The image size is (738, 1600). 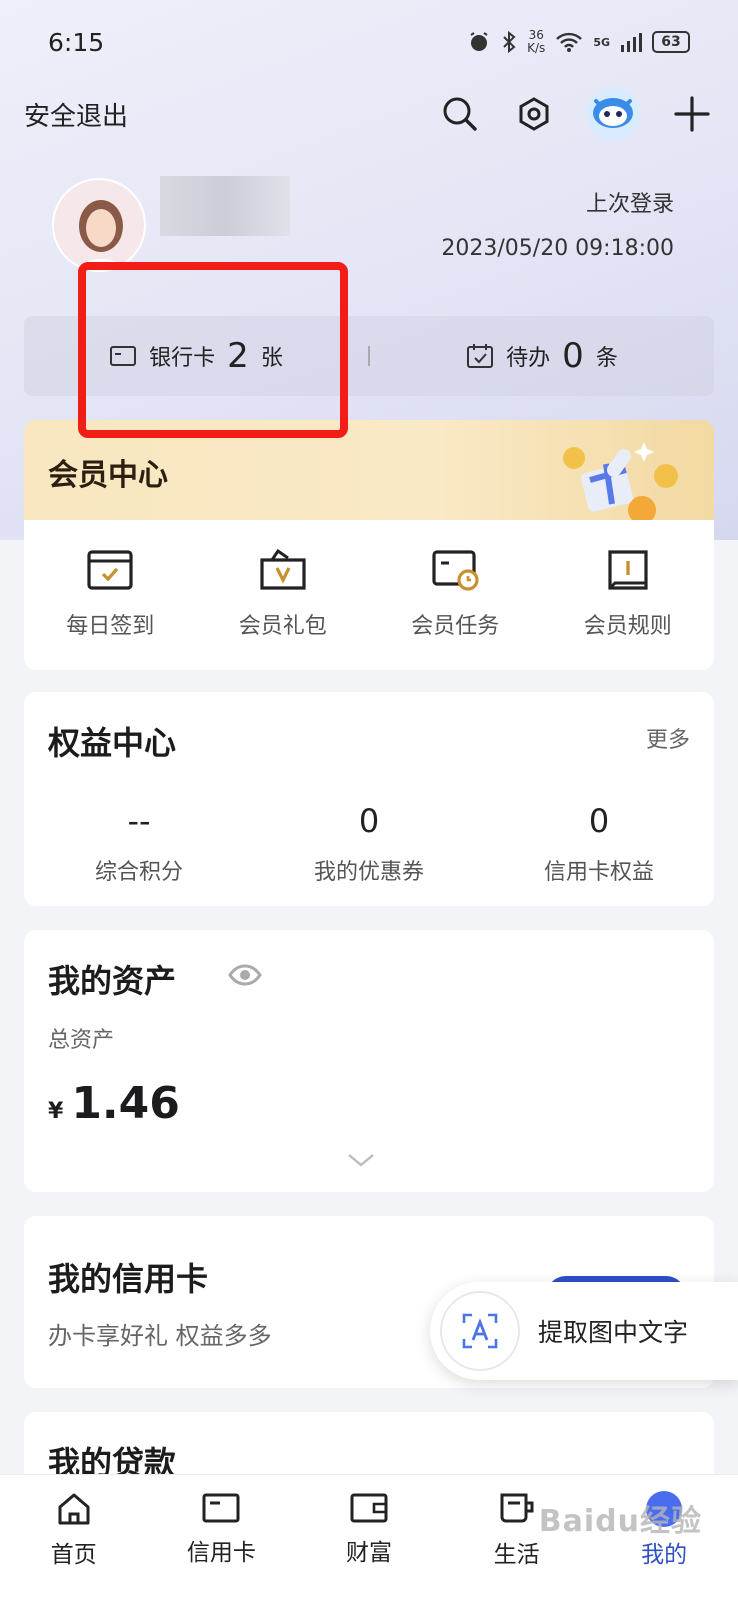 What do you see at coordinates (56, 1111) in the screenshot?
I see `currency-symbol: ¥` at bounding box center [56, 1111].